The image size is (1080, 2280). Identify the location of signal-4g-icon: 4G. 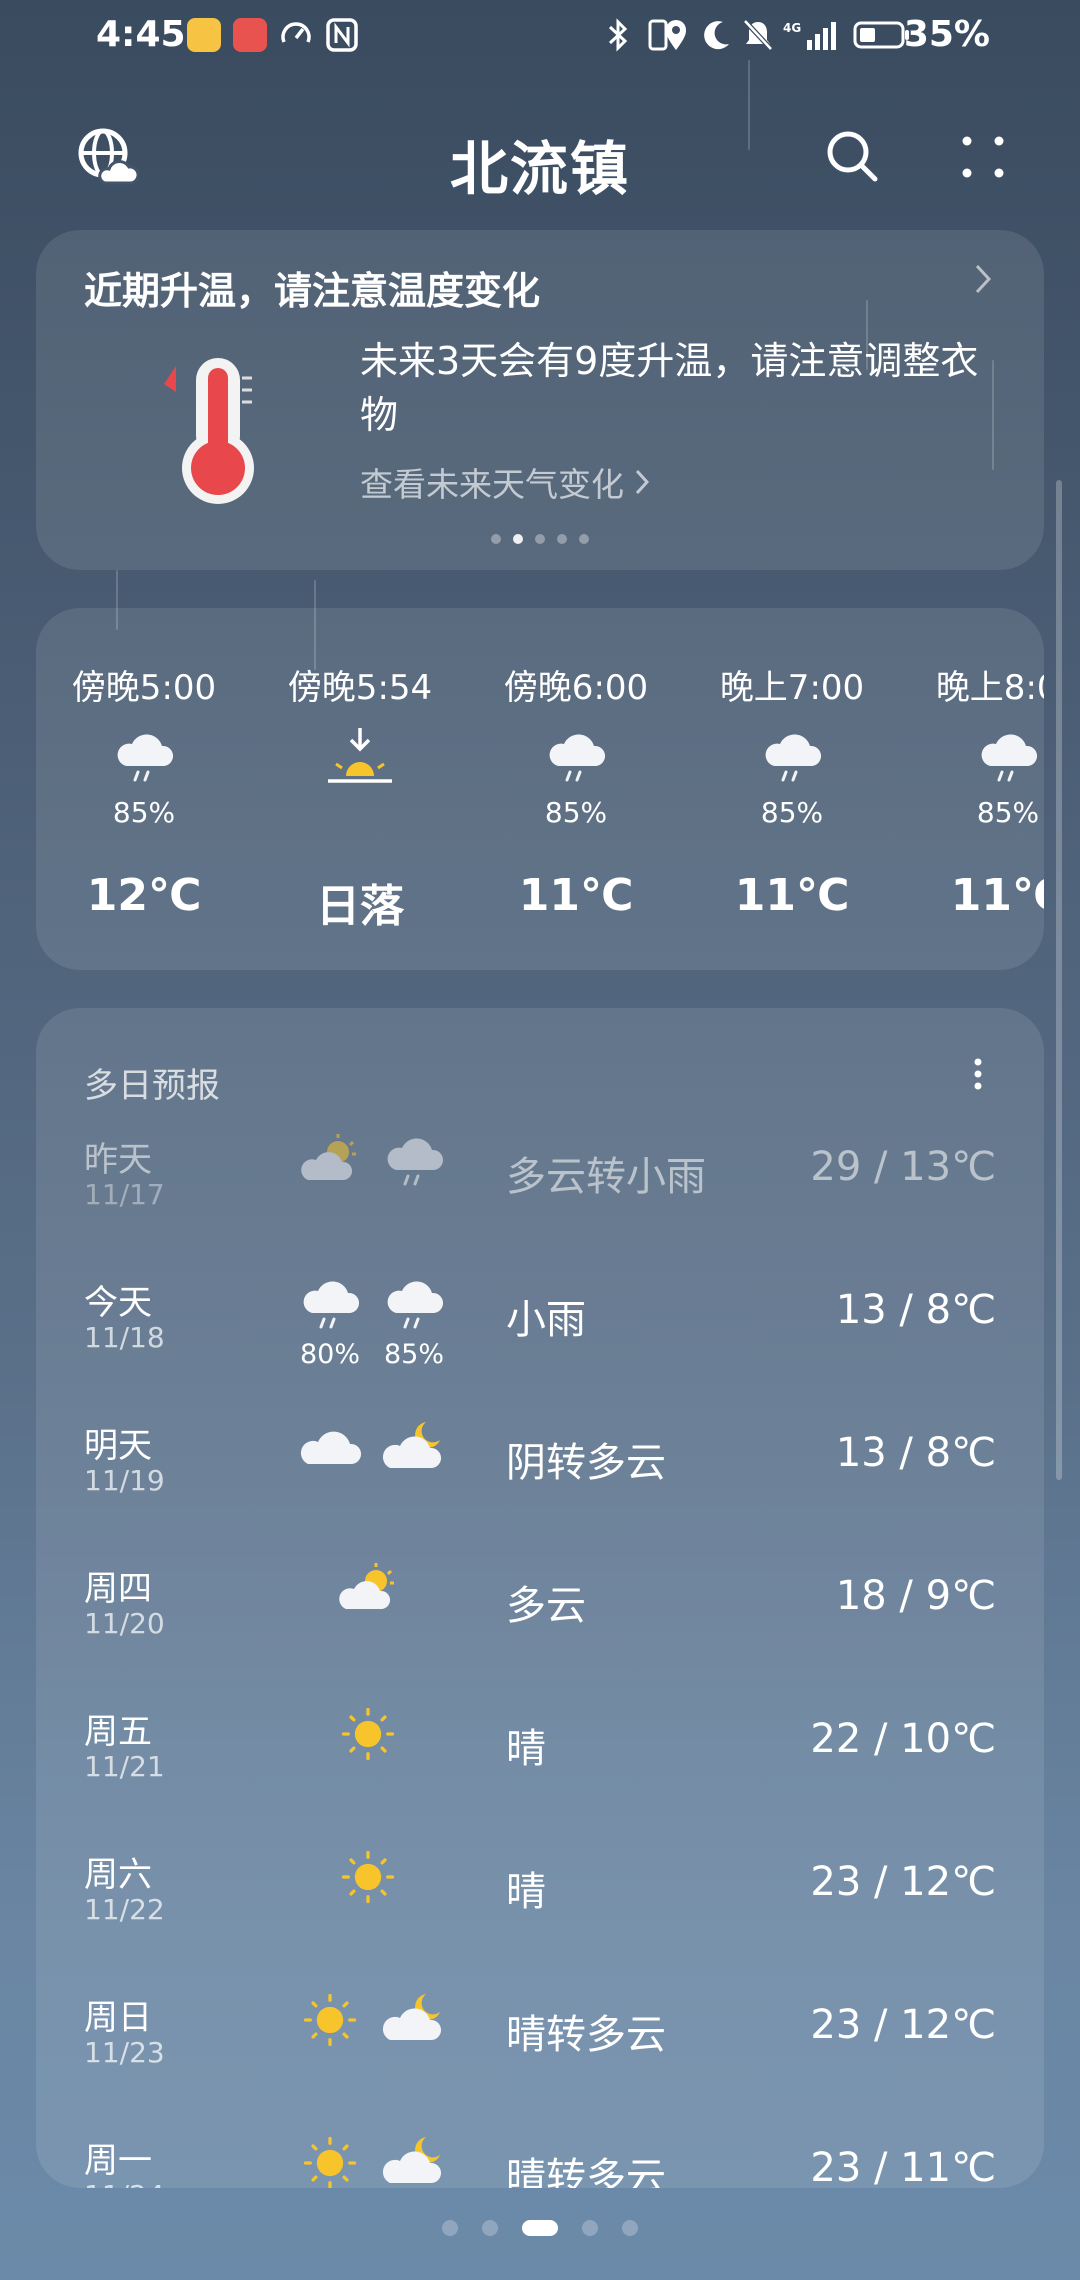
(814, 35).